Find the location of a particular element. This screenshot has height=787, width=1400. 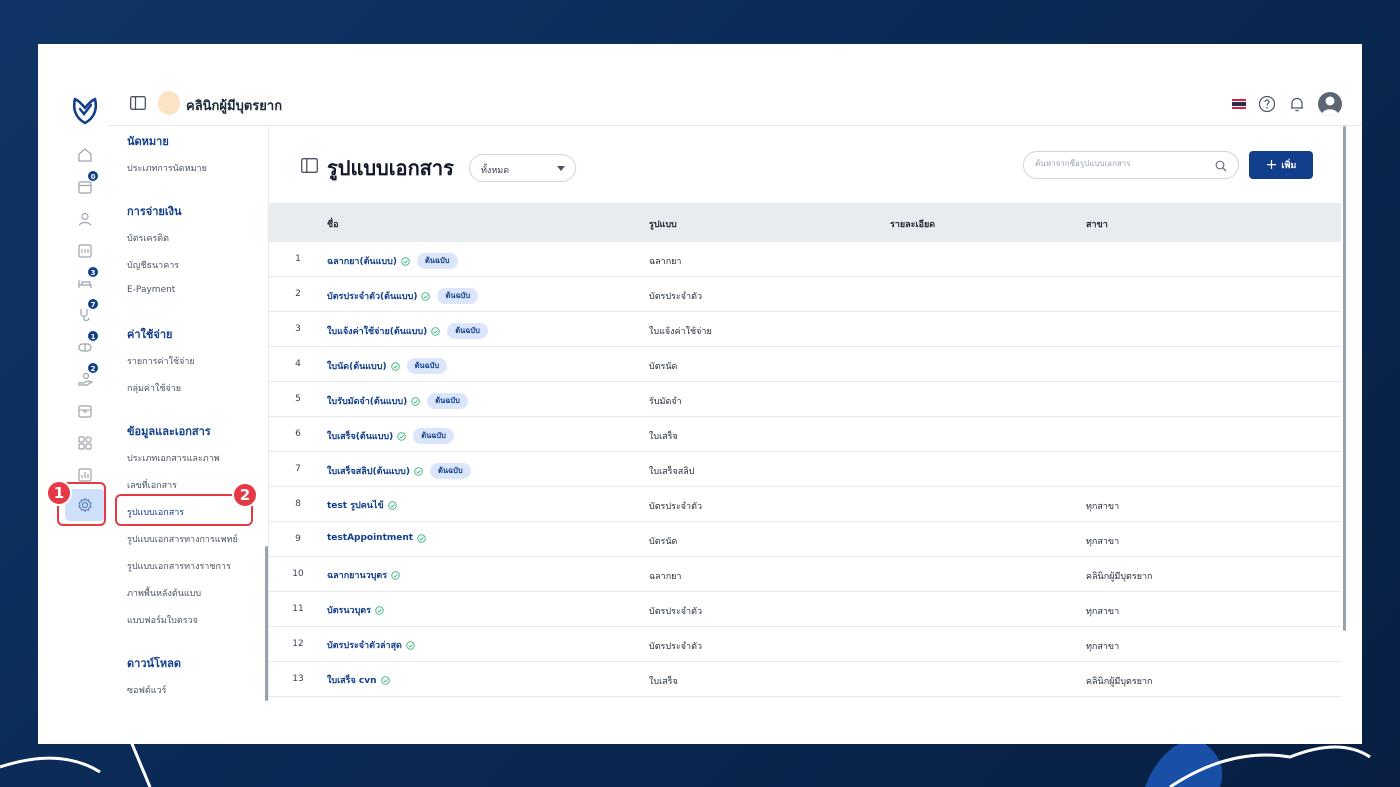

table-row: 7 ใบเสร็จสลิป(ต้นแบบ) ต้นฉบับ ใบเสร็จสลิป is located at coordinates (805, 469).